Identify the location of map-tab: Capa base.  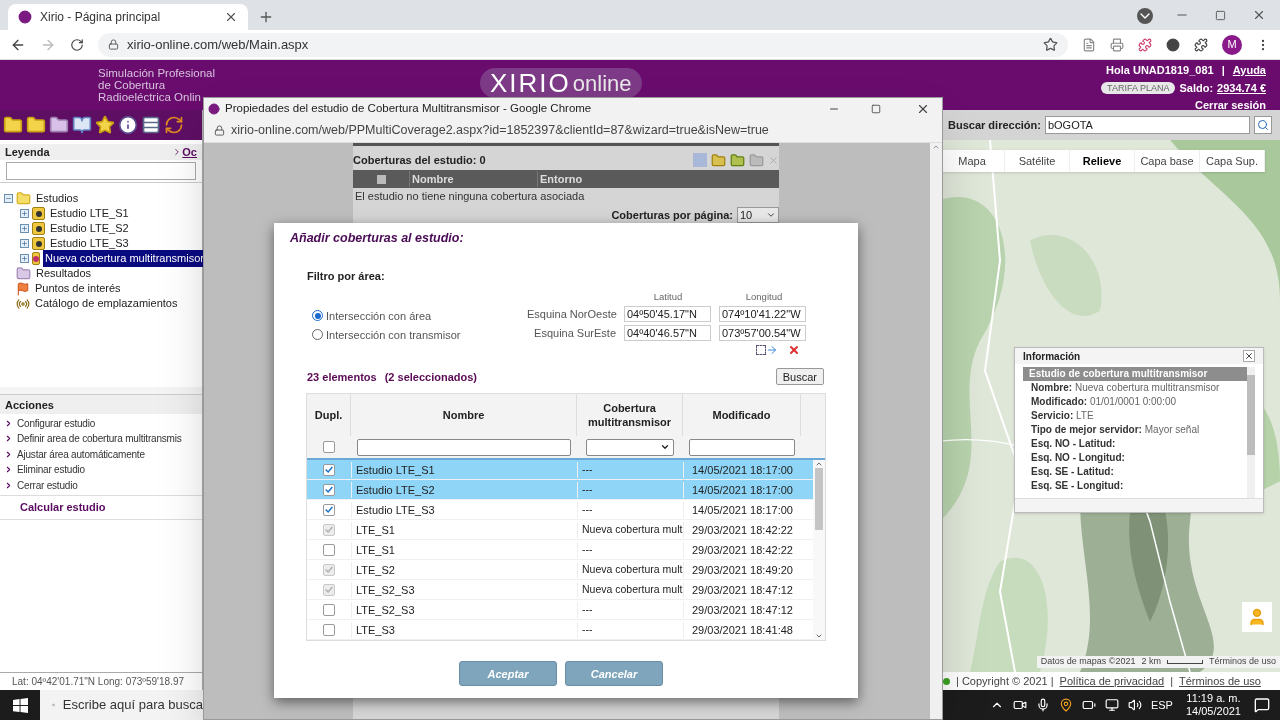
(1167, 161).